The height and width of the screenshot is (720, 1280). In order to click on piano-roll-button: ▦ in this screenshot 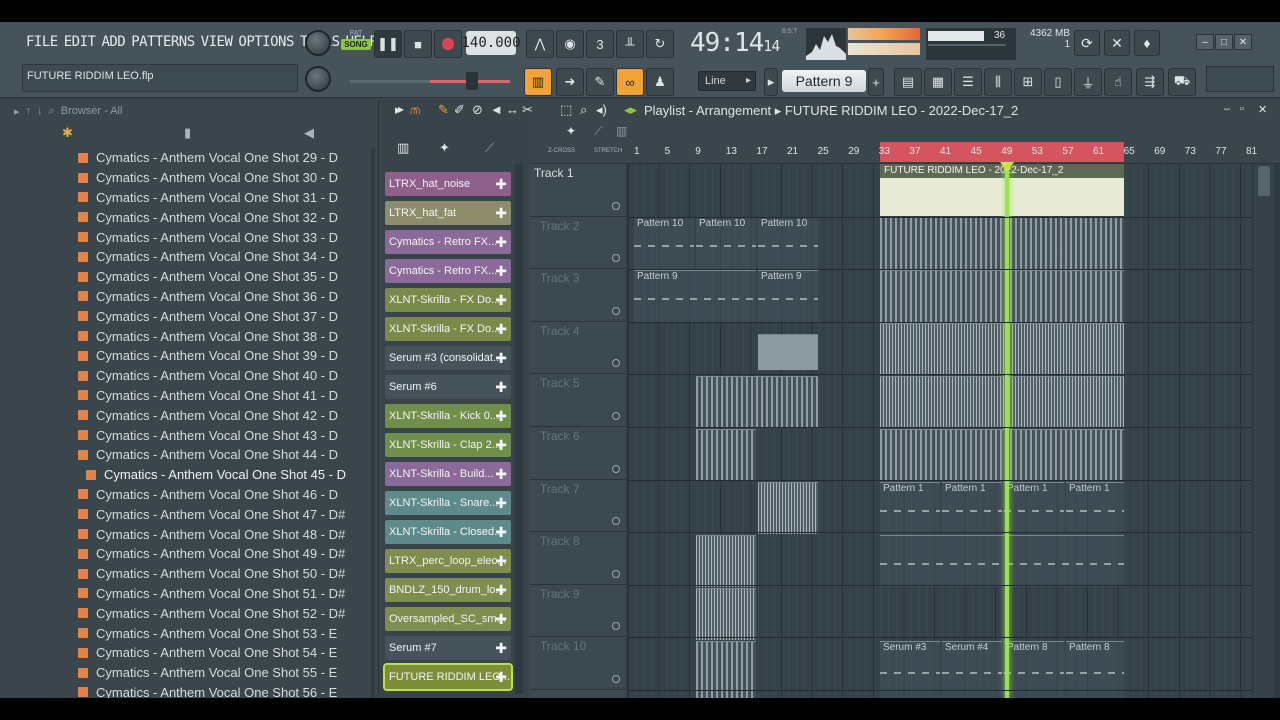, I will do `click(938, 82)`.